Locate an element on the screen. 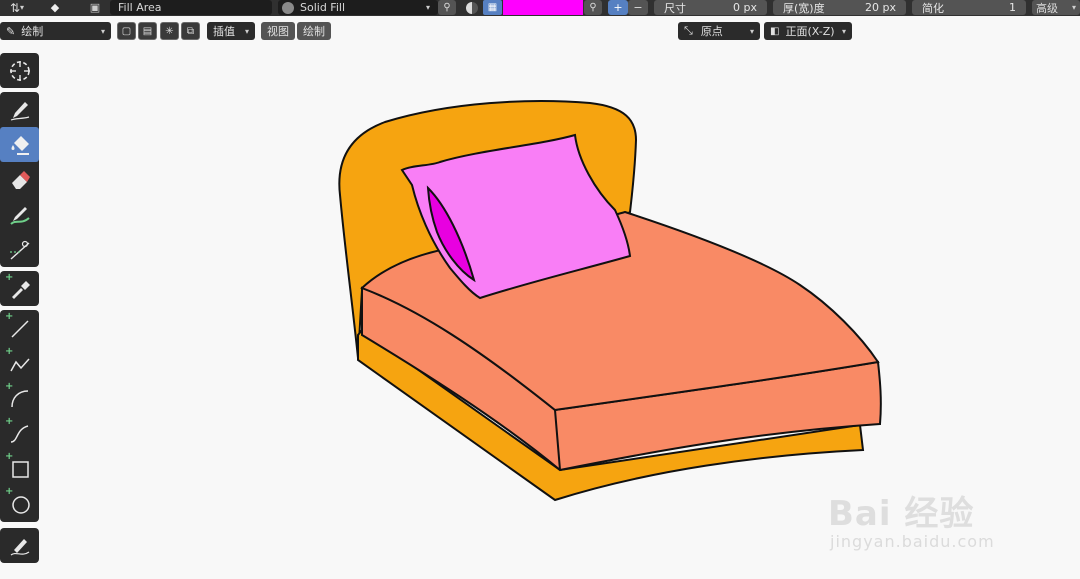  material-name: Solid Fill is located at coordinates (322, 7).